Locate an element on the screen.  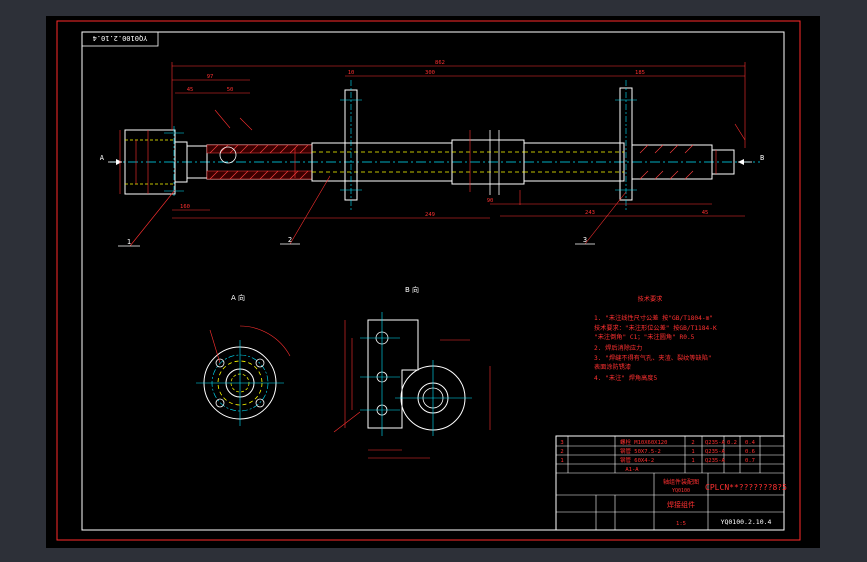
svg-text: 249 is located at coordinates (430, 215).